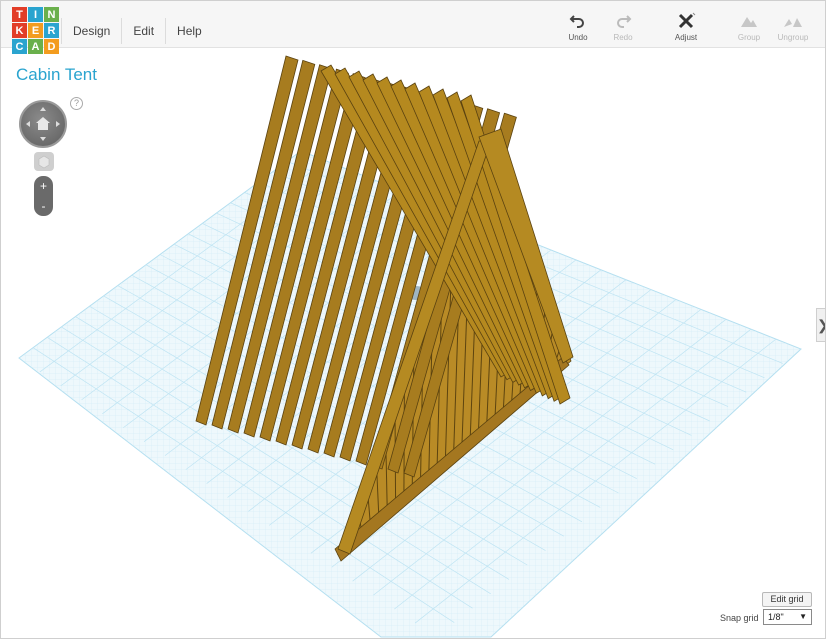  I want to click on zoom-control: + -, so click(43, 196).